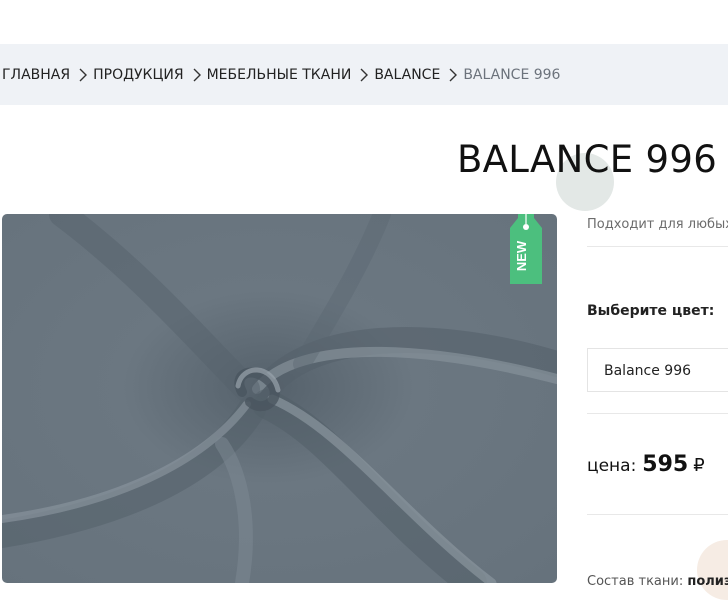  Describe the element at coordinates (635, 581) in the screenshot. I see `composition-label: Состав ткани:` at that location.